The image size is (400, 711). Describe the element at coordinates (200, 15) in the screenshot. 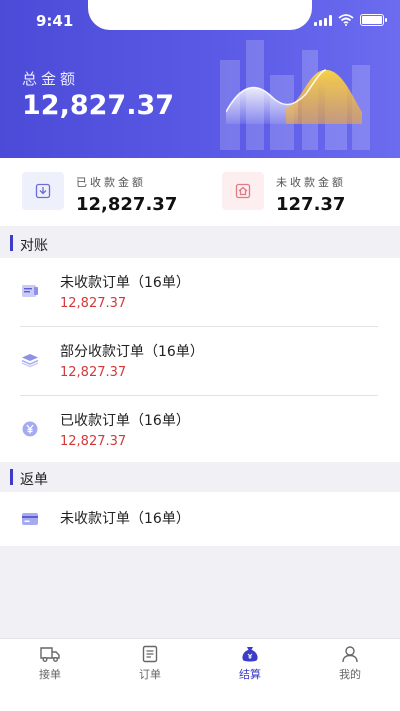

I see `device-notch` at that location.